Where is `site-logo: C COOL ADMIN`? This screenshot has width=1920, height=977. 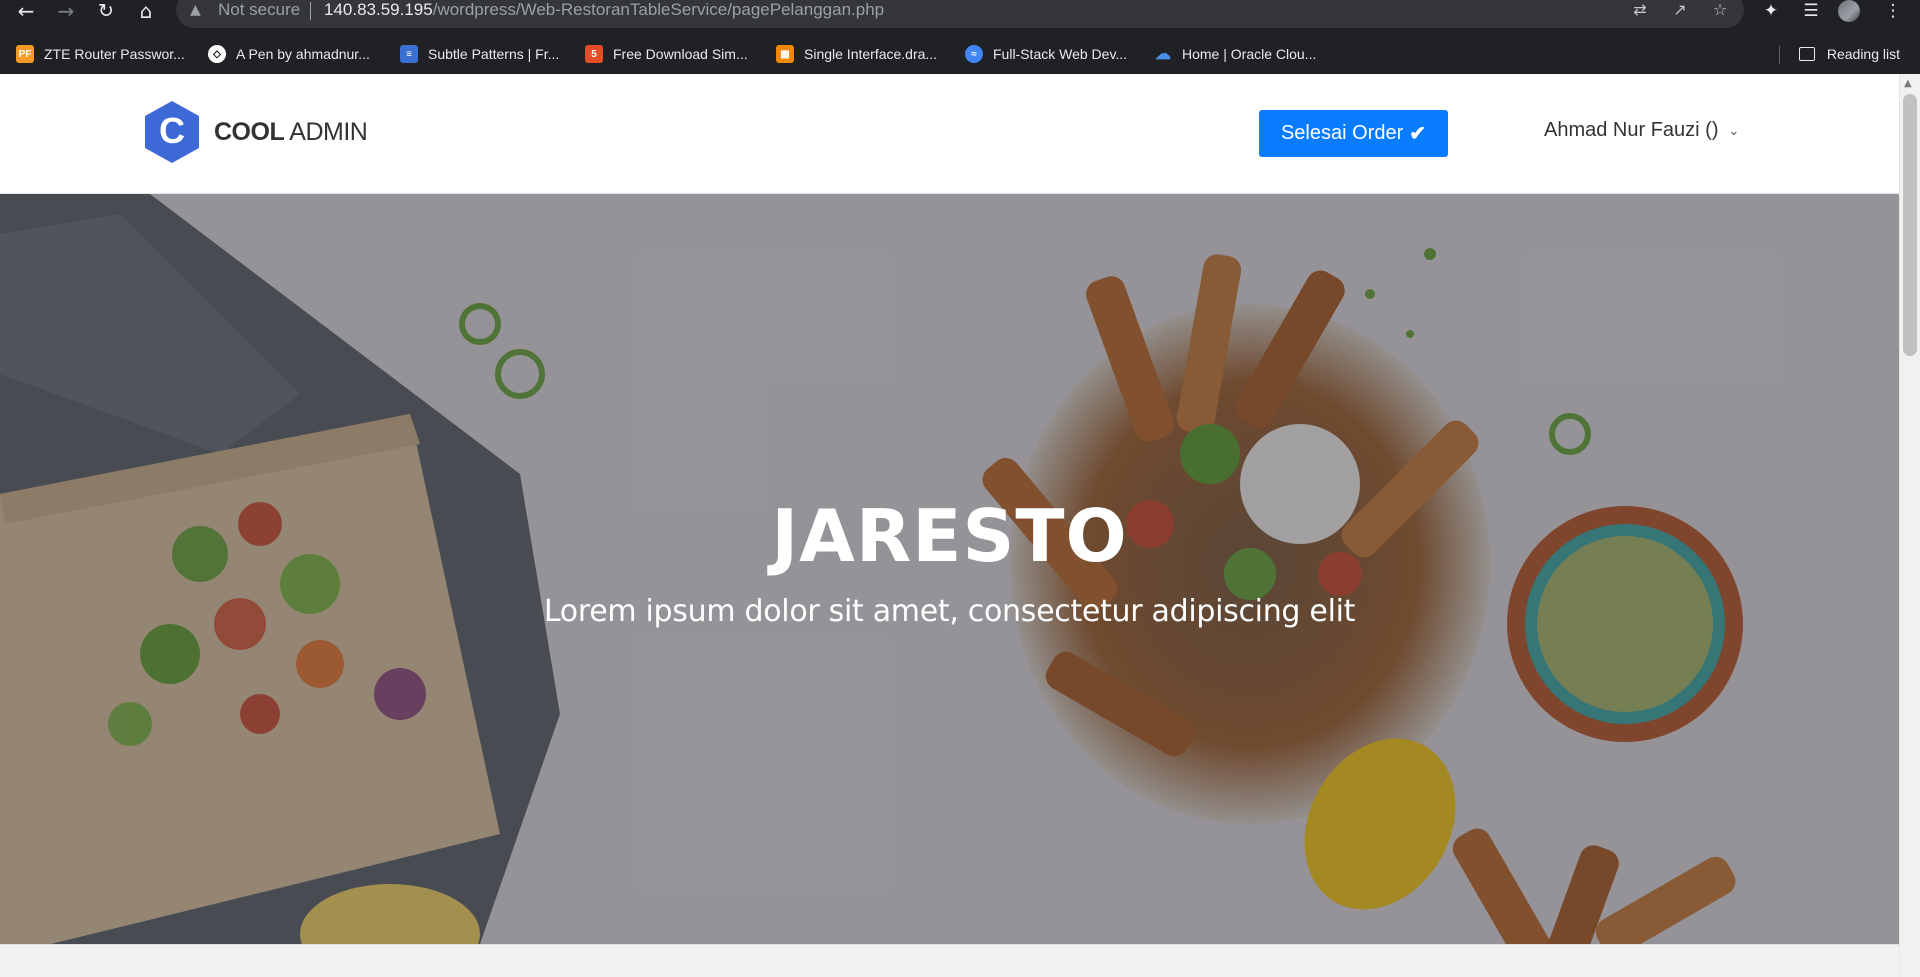
site-logo: C COOL ADMIN is located at coordinates (255, 132).